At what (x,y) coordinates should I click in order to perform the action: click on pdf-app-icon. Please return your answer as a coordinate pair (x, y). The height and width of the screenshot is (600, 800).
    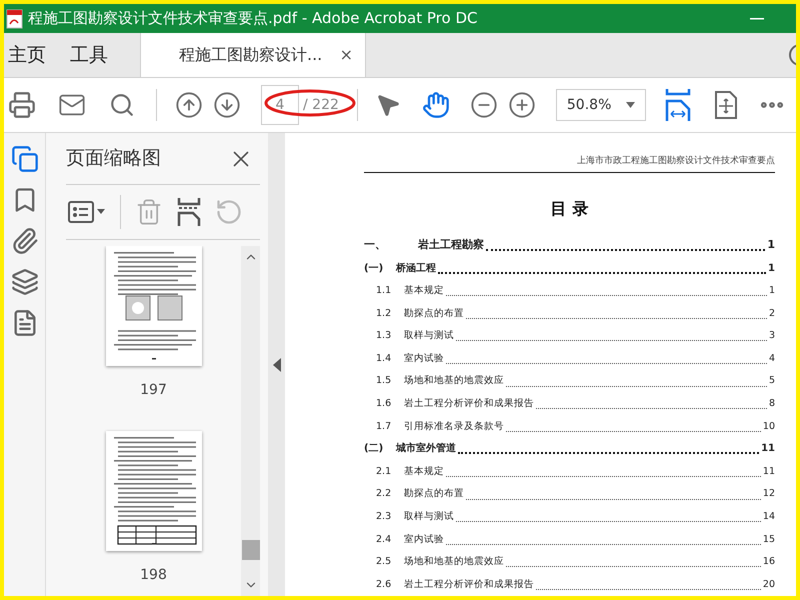
    Looking at the image, I should click on (15, 18).